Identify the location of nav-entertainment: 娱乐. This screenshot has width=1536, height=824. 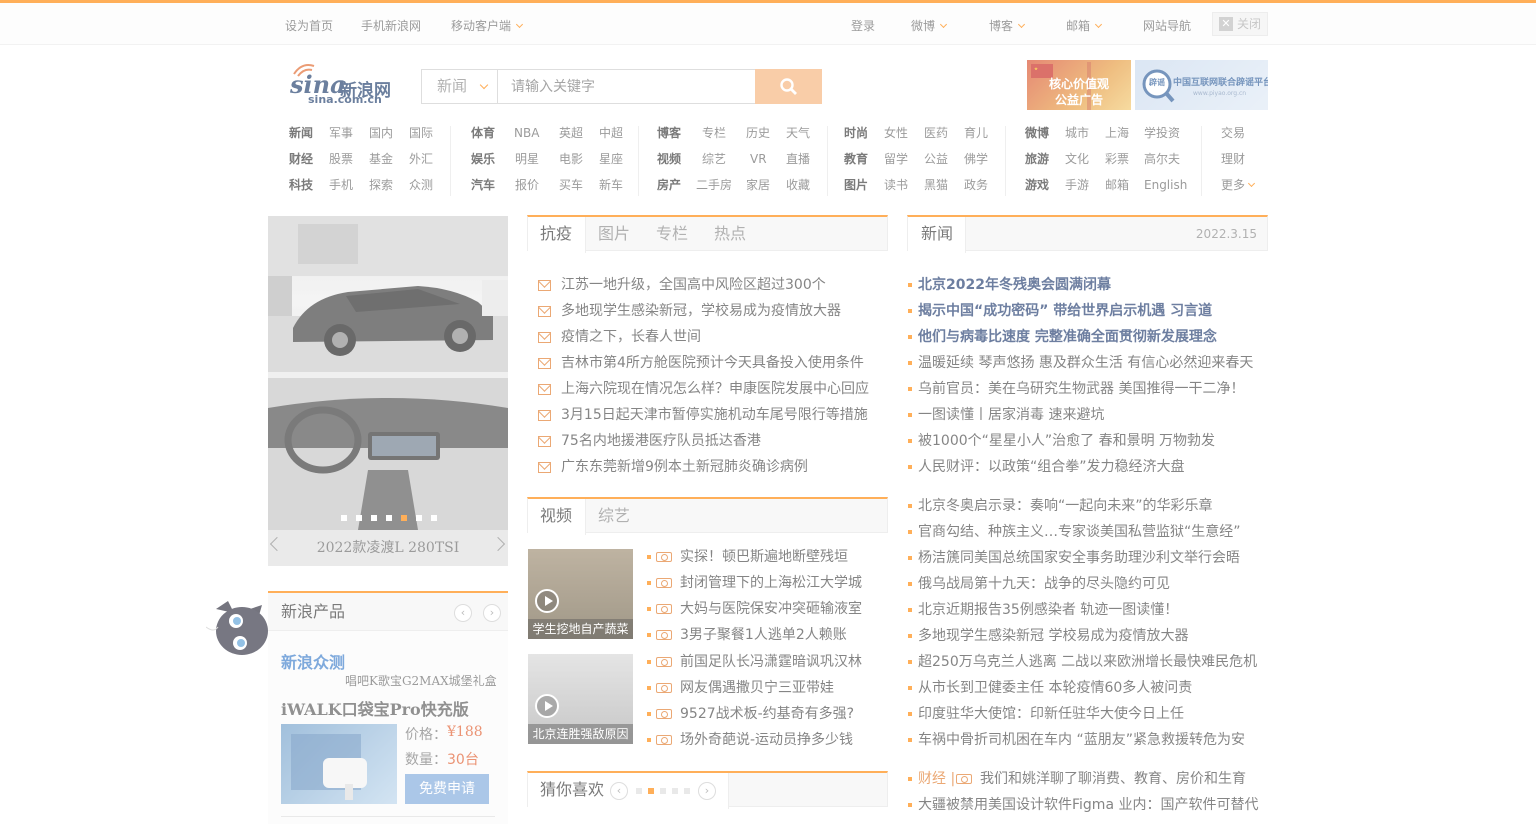
(483, 159).